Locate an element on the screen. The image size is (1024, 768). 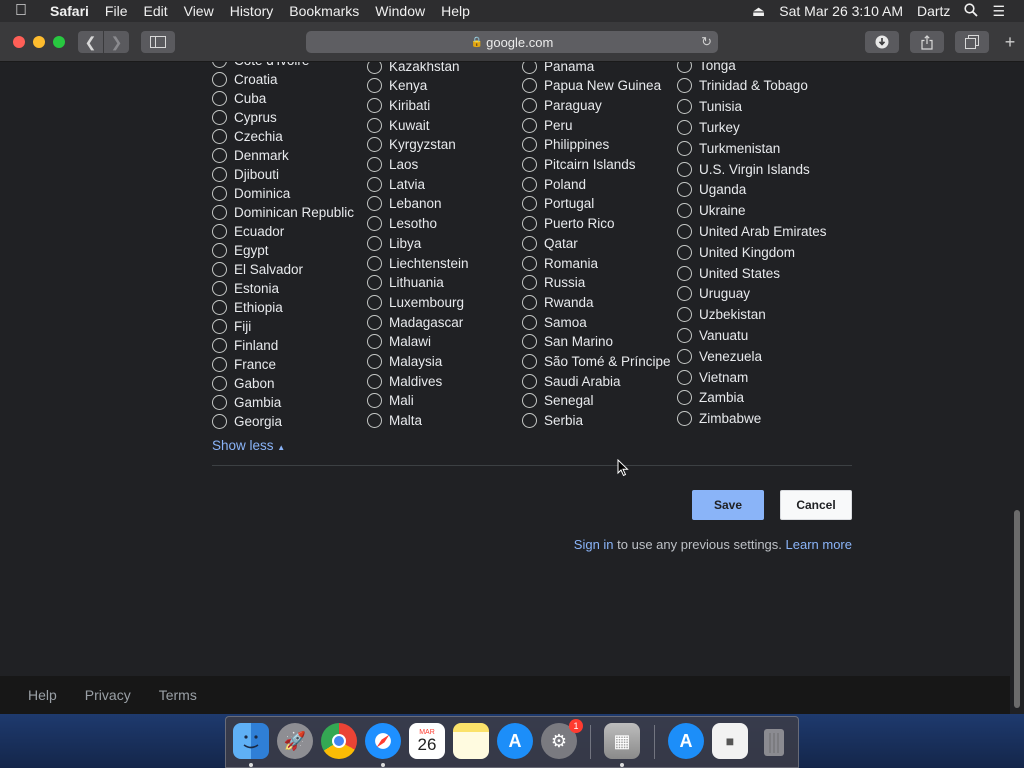
country-option: Trinidad & Tobago is located at coordinates (742, 86).